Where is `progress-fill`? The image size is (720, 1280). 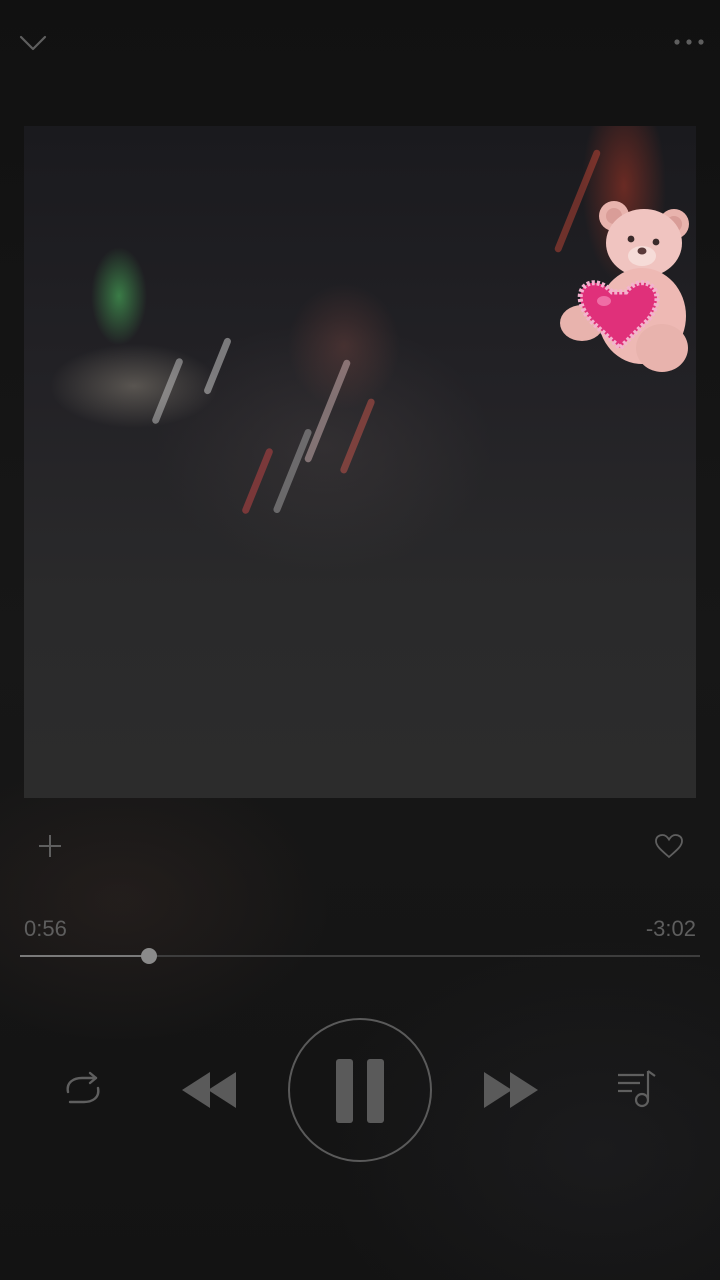 progress-fill is located at coordinates (85, 956).